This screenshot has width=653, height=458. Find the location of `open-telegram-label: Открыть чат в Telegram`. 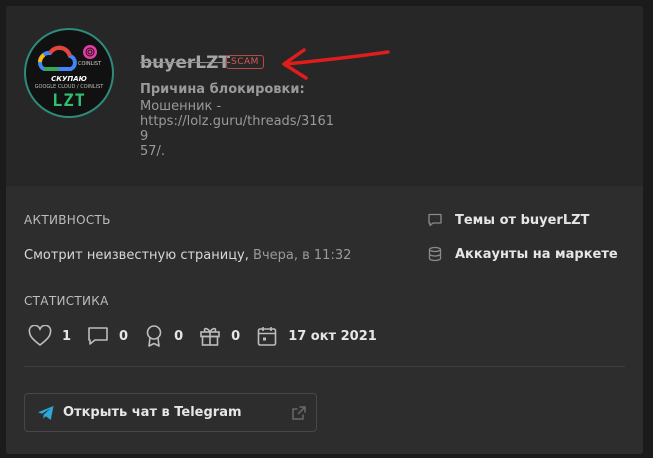

open-telegram-label: Открыть чат в Telegram is located at coordinates (152, 412).